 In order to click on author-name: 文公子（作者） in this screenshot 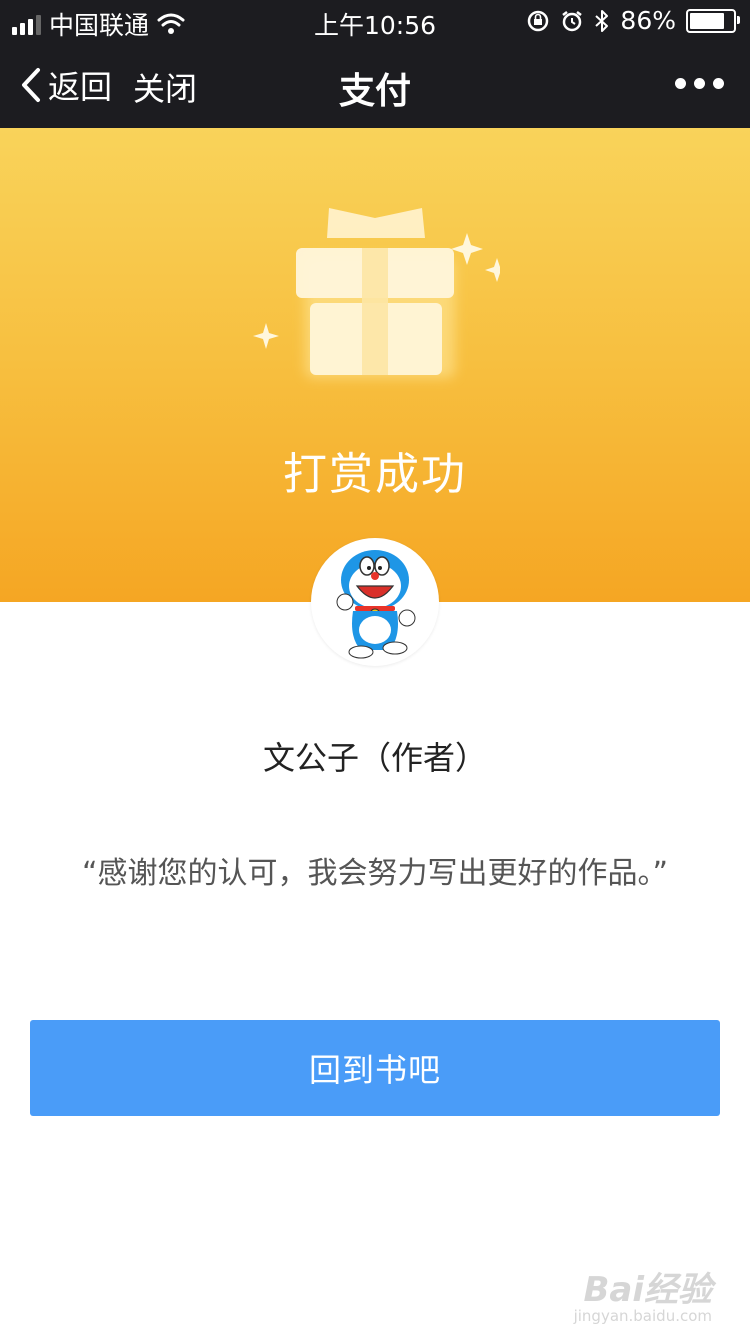, I will do `click(374, 758)`.